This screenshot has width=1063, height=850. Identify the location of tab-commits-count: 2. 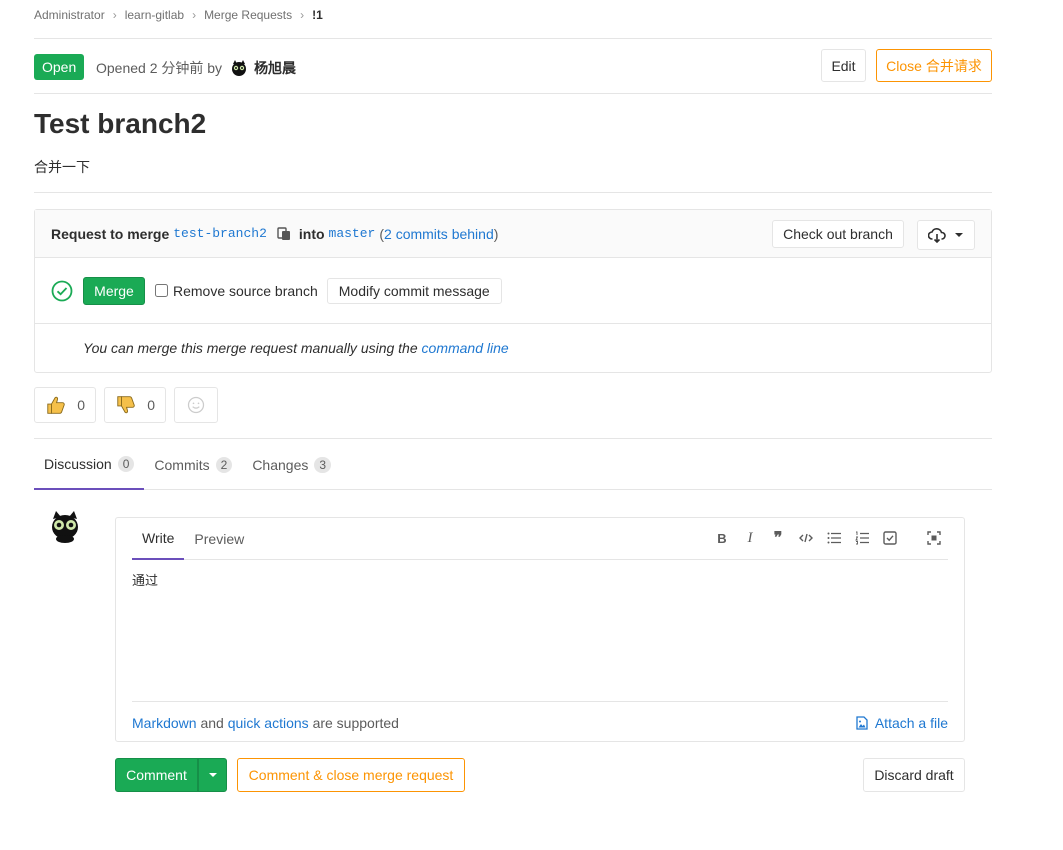
(224, 464).